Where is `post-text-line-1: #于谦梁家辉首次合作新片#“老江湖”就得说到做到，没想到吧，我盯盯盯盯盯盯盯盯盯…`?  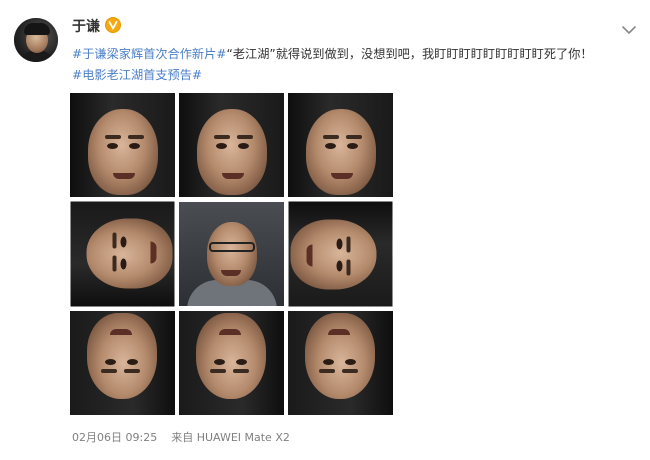 post-text-line-1: #于谦梁家辉首次合作新片#“老江湖”就得说到做到，没想到吧，我盯盯盯盯盯盯盯盯盯… is located at coordinates (354, 54).